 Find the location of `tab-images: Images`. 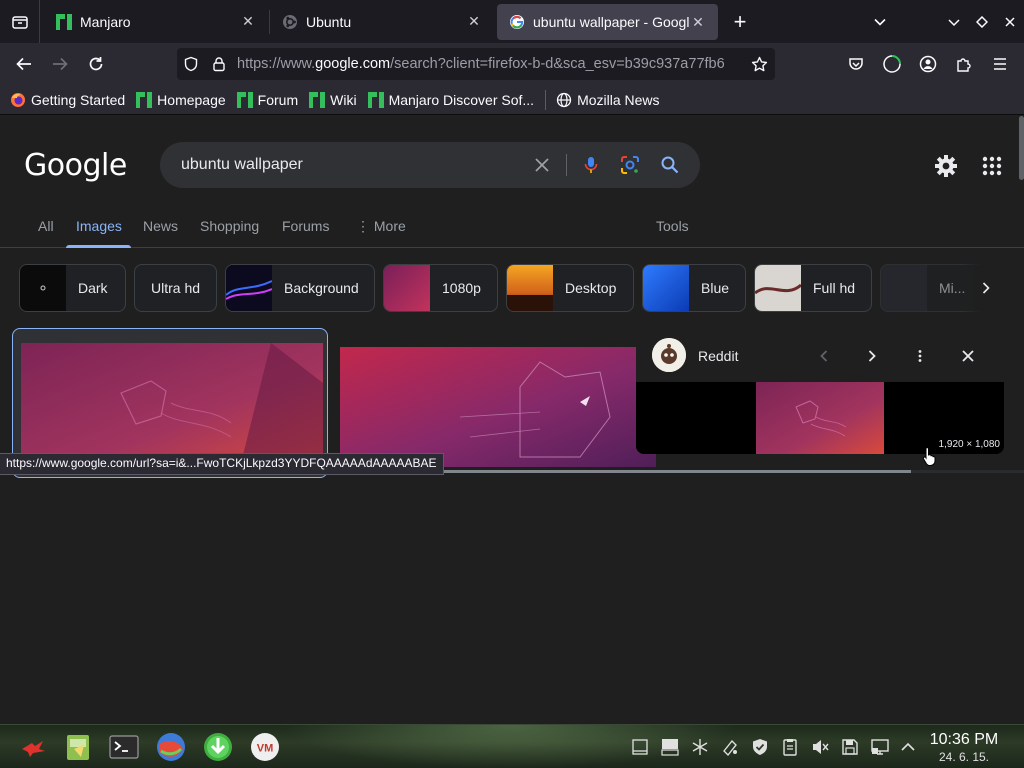

tab-images: Images is located at coordinates (99, 226).